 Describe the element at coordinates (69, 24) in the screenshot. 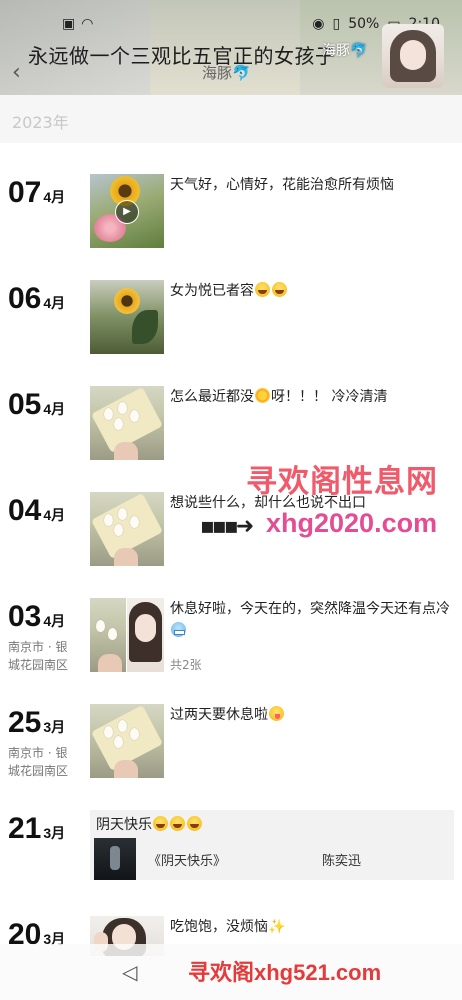

I see `notification-icon: ▣` at that location.